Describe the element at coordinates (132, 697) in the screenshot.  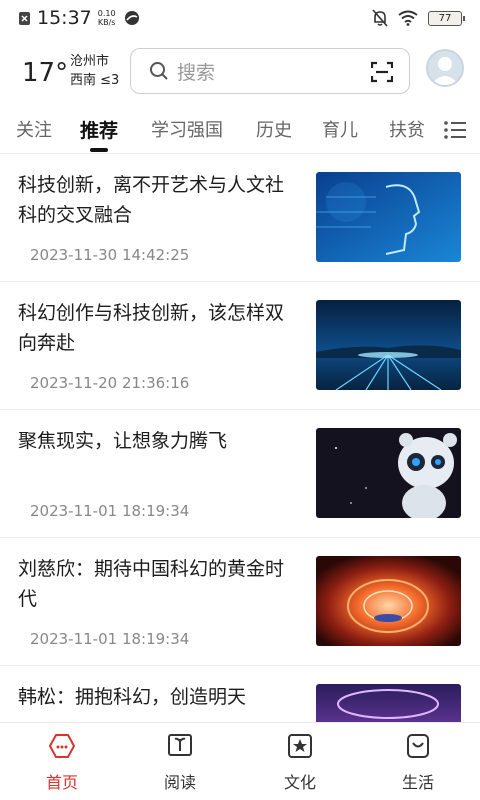
I see `article-title: 韩松：拥抱科幻，创造明天` at that location.